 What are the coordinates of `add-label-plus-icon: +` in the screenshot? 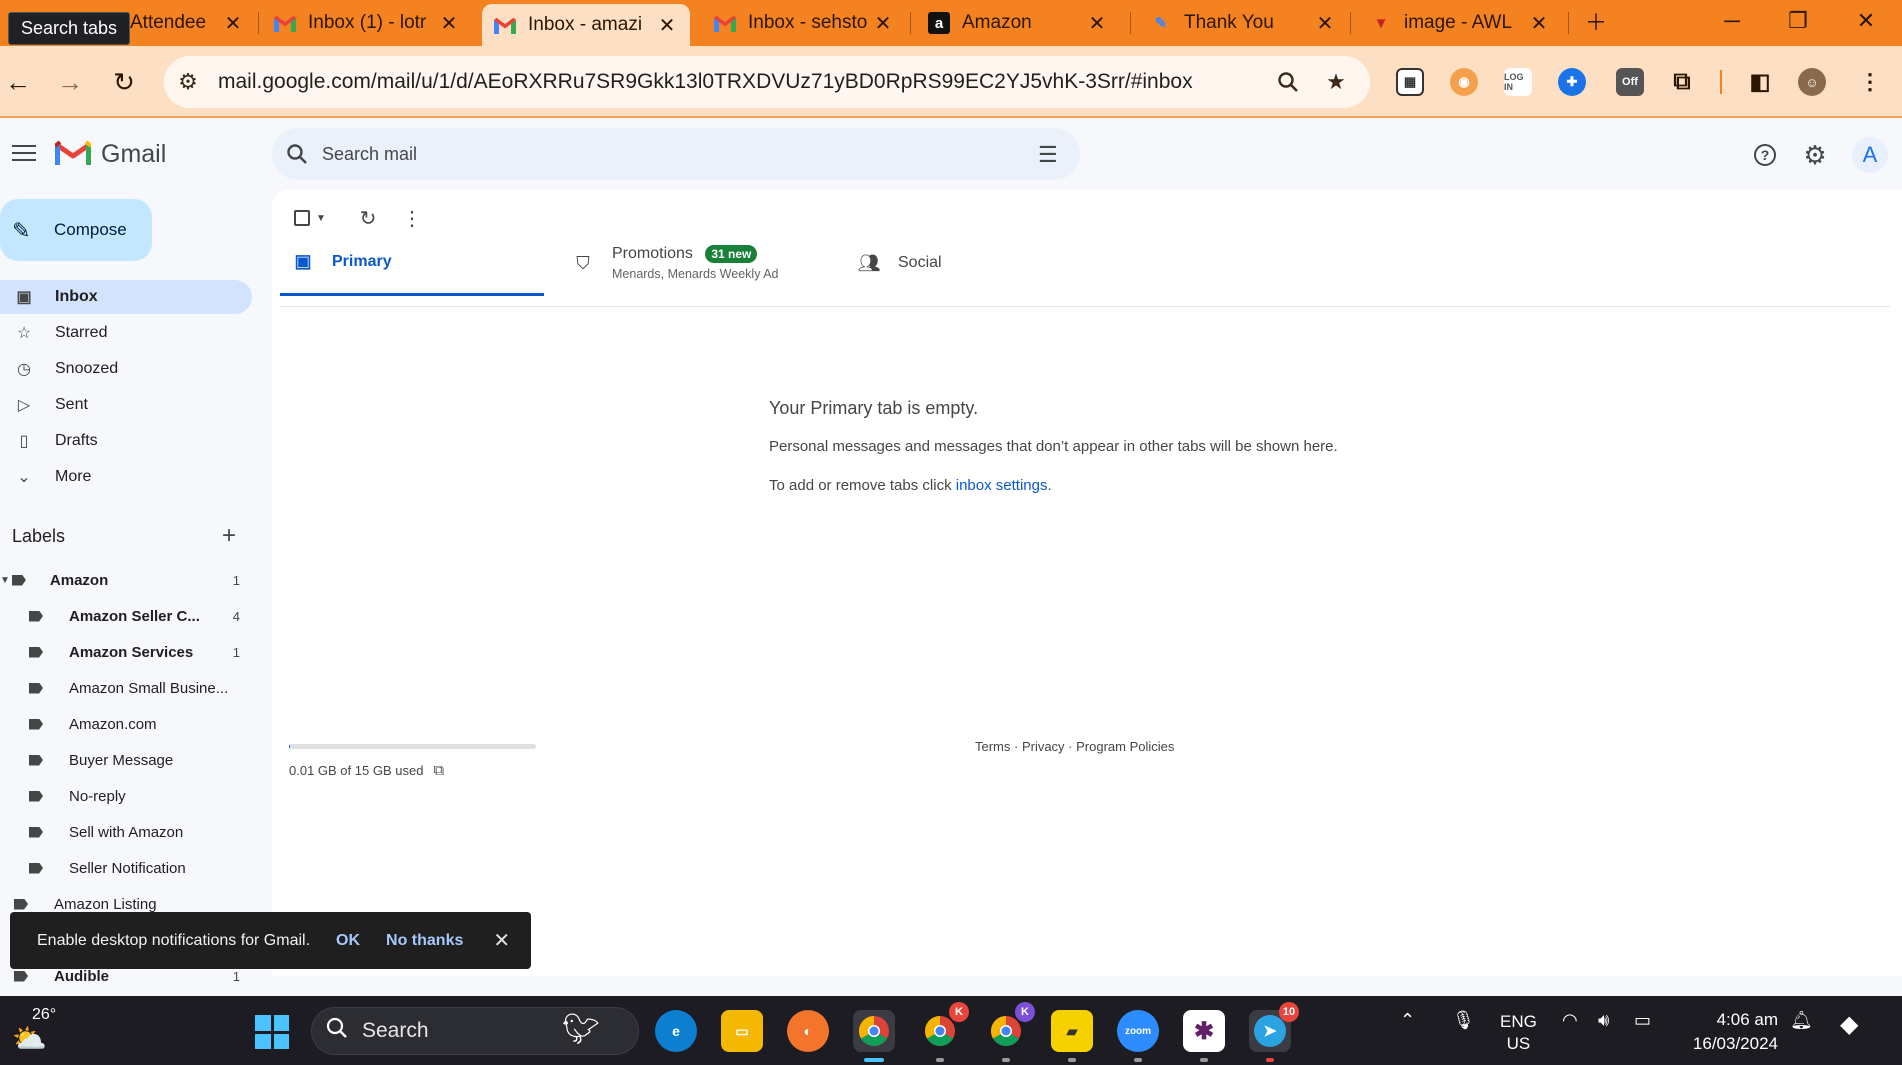 It's located at (229, 536).